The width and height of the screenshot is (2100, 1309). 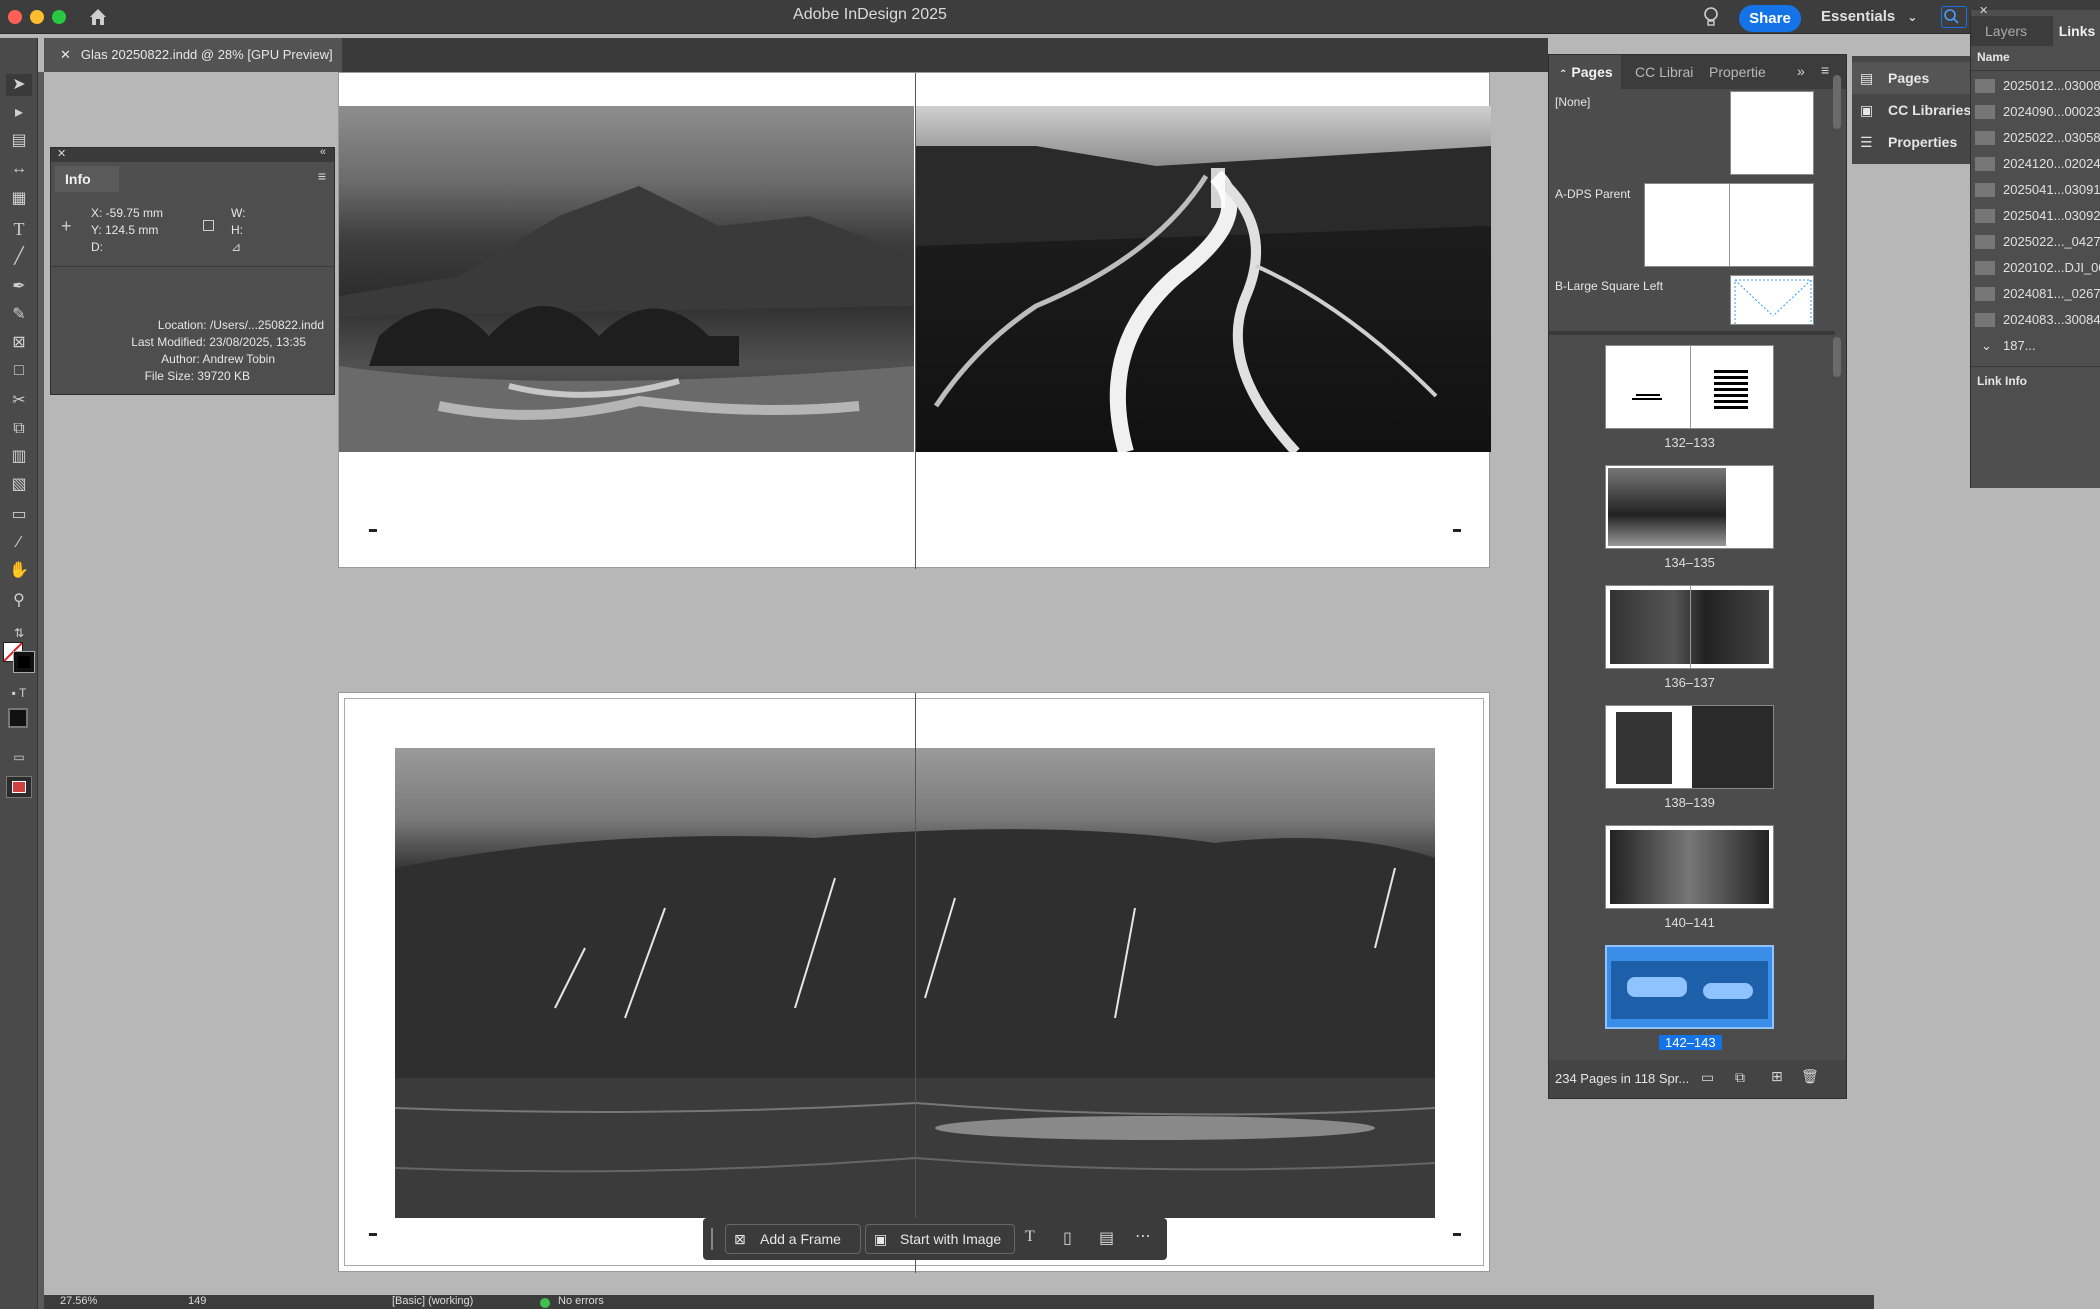 I want to click on link-row: 2025012...03008, so click(x=2035, y=86).